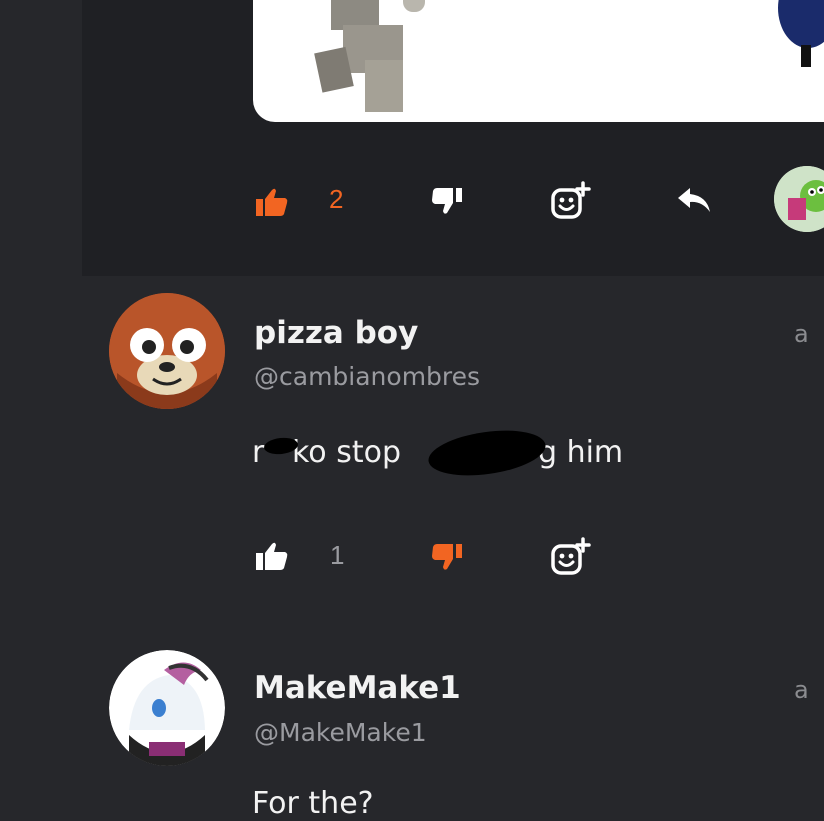 Image resolution: width=824 pixels, height=821 pixels. What do you see at coordinates (336, 333) in the screenshot?
I see `comment-username: pizza boy` at bounding box center [336, 333].